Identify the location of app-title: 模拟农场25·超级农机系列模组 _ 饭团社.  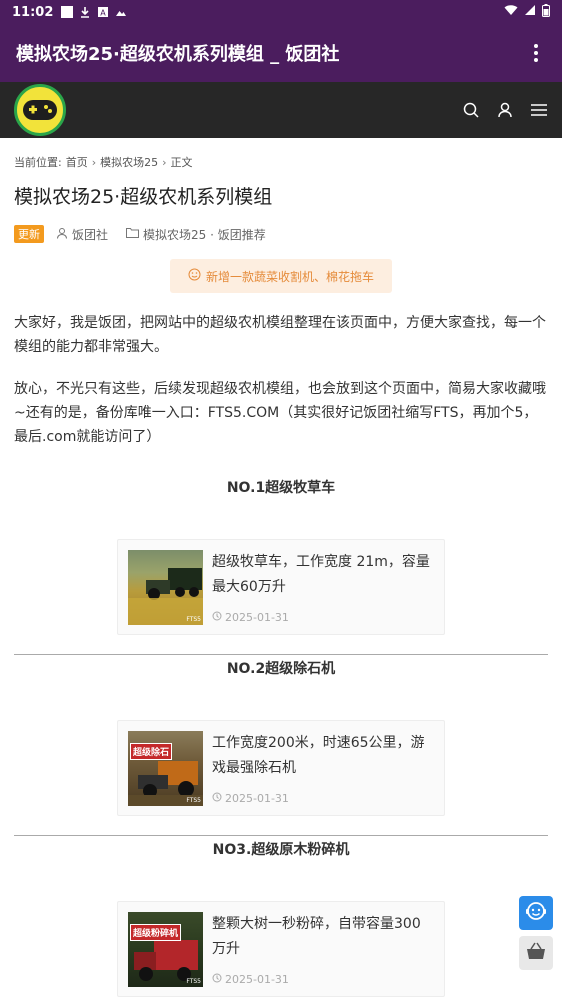
(178, 54).